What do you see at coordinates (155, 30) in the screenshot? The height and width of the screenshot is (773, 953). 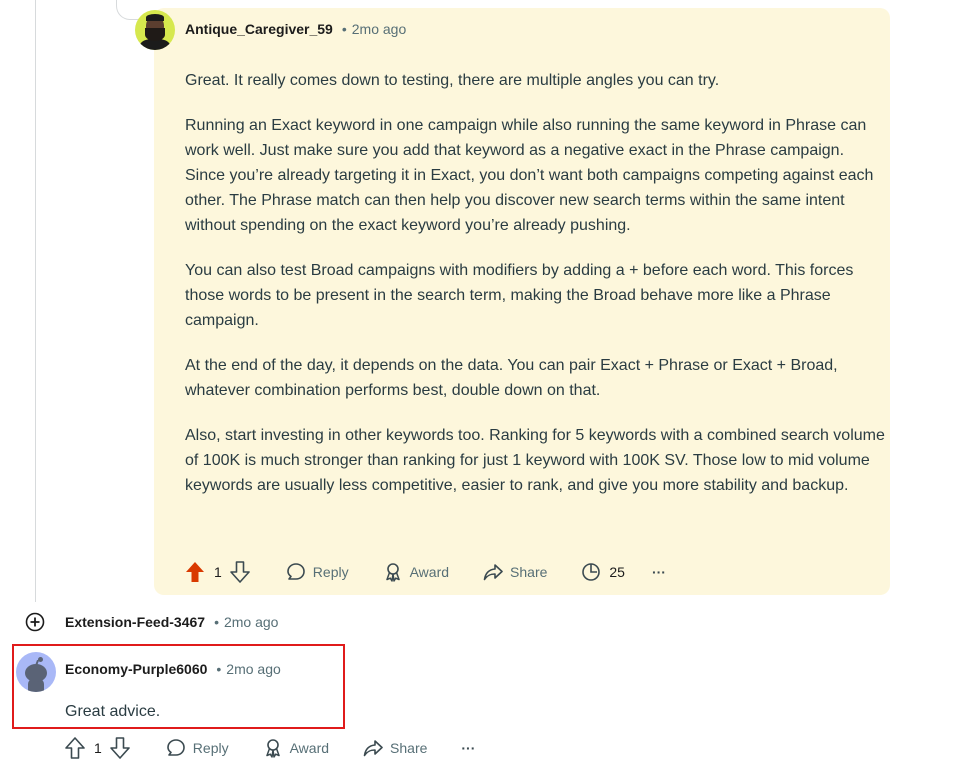 I see `avatar` at bounding box center [155, 30].